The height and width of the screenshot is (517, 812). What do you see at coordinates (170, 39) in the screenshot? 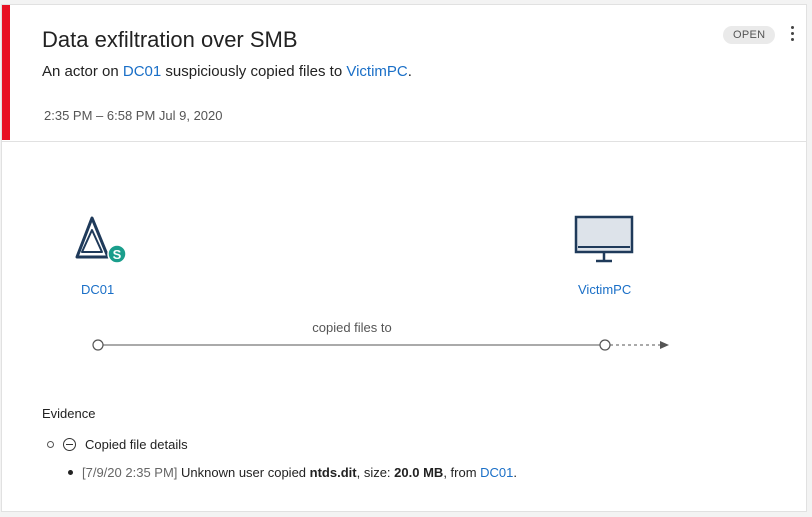
I see `alert-title: Data exfiltration over SMB` at bounding box center [170, 39].